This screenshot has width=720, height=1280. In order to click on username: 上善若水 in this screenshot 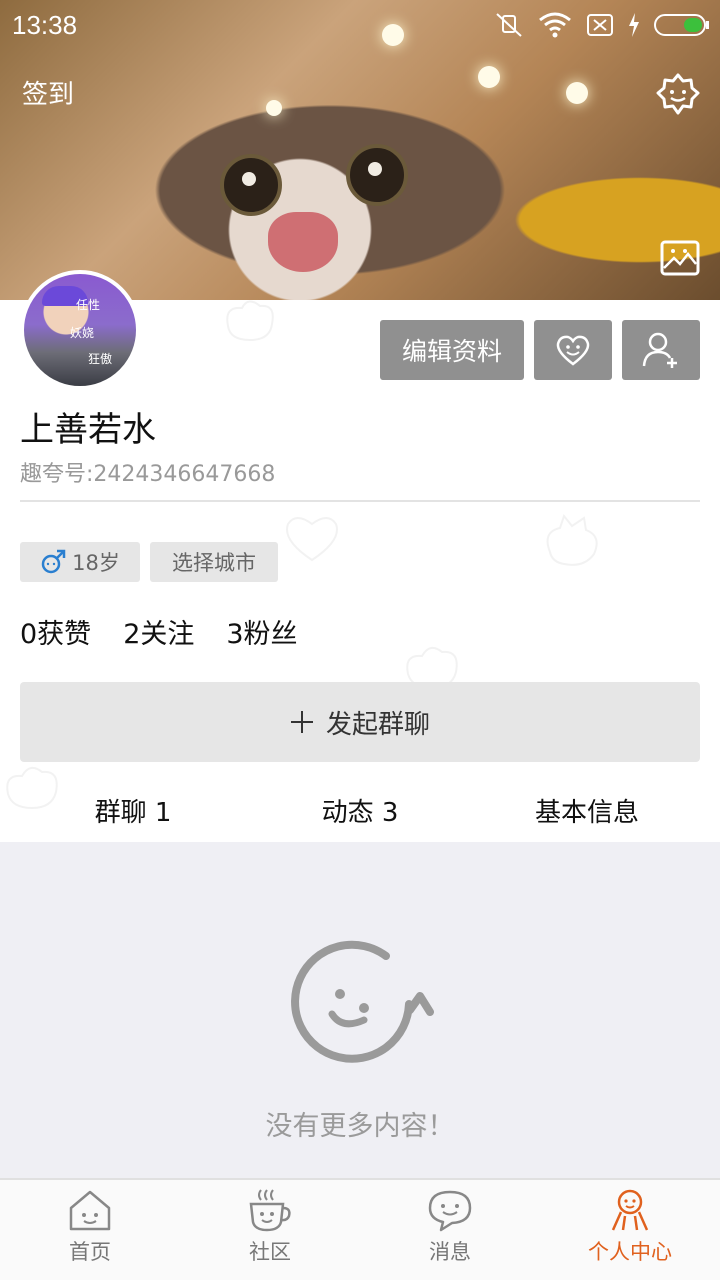, I will do `click(88, 430)`.